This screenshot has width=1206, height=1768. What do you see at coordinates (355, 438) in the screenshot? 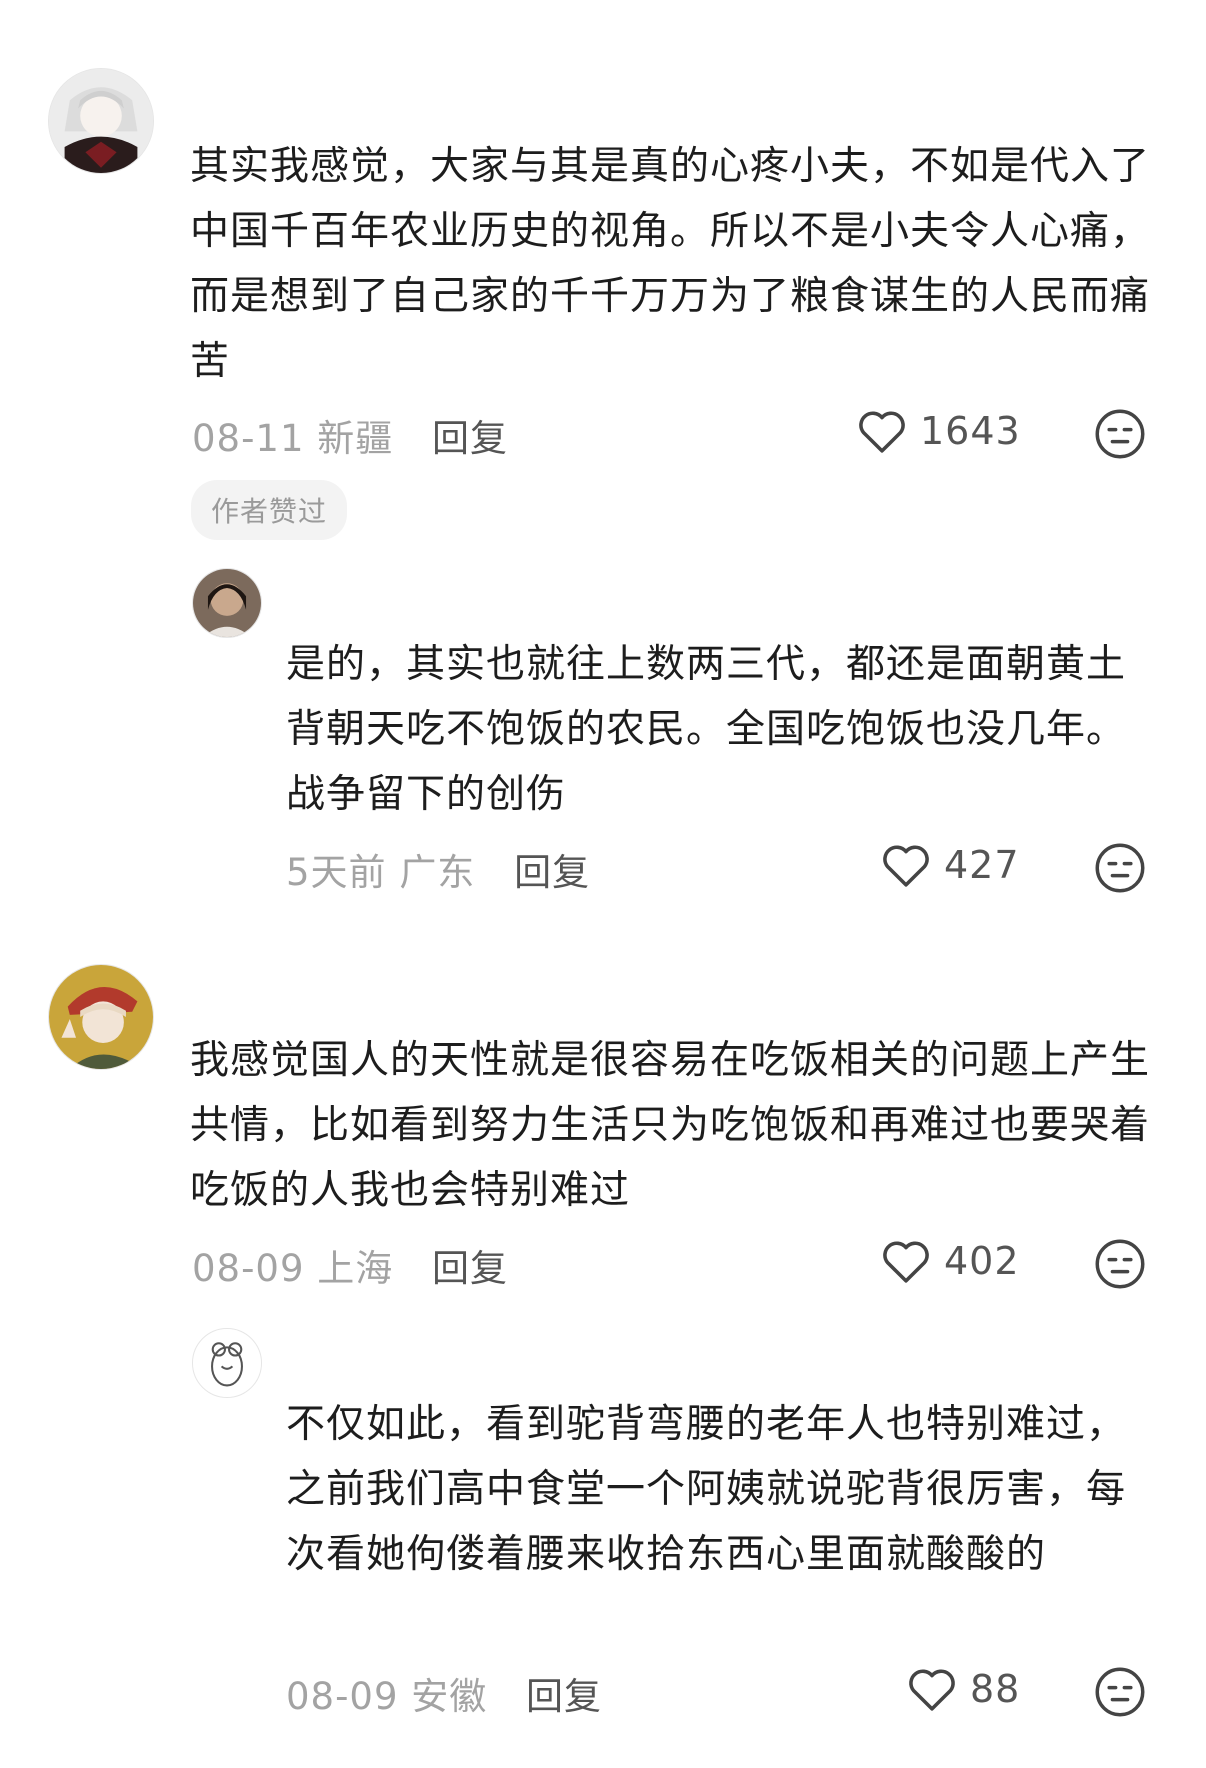
I see `comment-location: 新疆` at bounding box center [355, 438].